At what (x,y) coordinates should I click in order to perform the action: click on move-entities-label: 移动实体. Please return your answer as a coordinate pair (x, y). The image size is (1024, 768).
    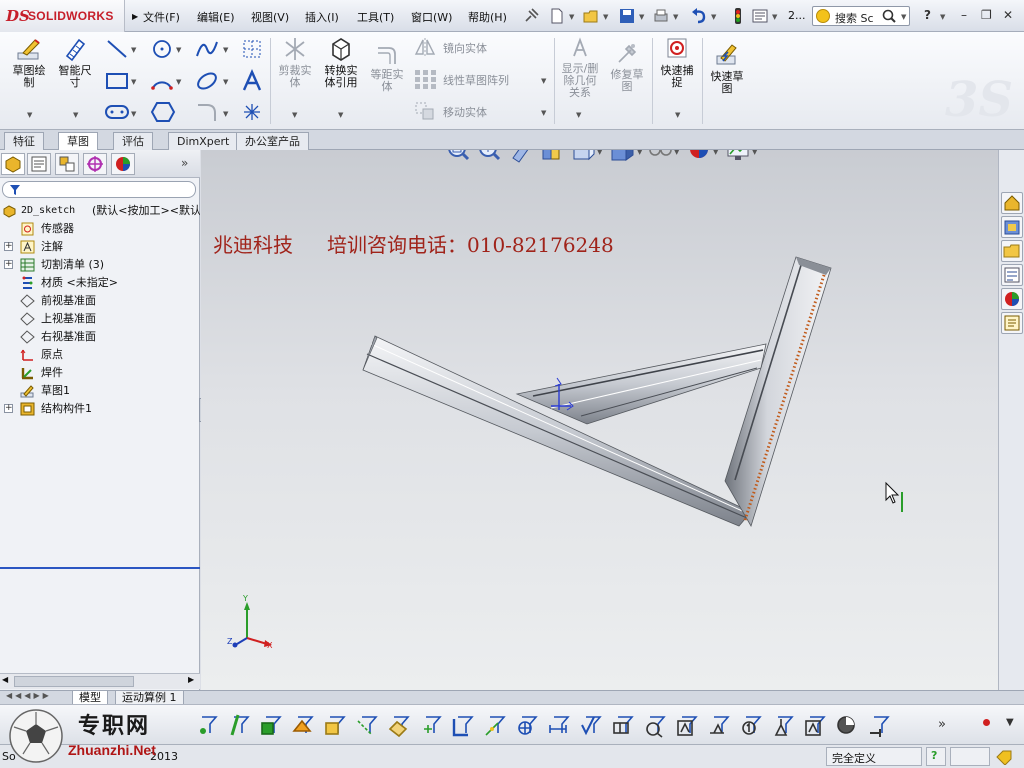
    Looking at the image, I should click on (465, 112).